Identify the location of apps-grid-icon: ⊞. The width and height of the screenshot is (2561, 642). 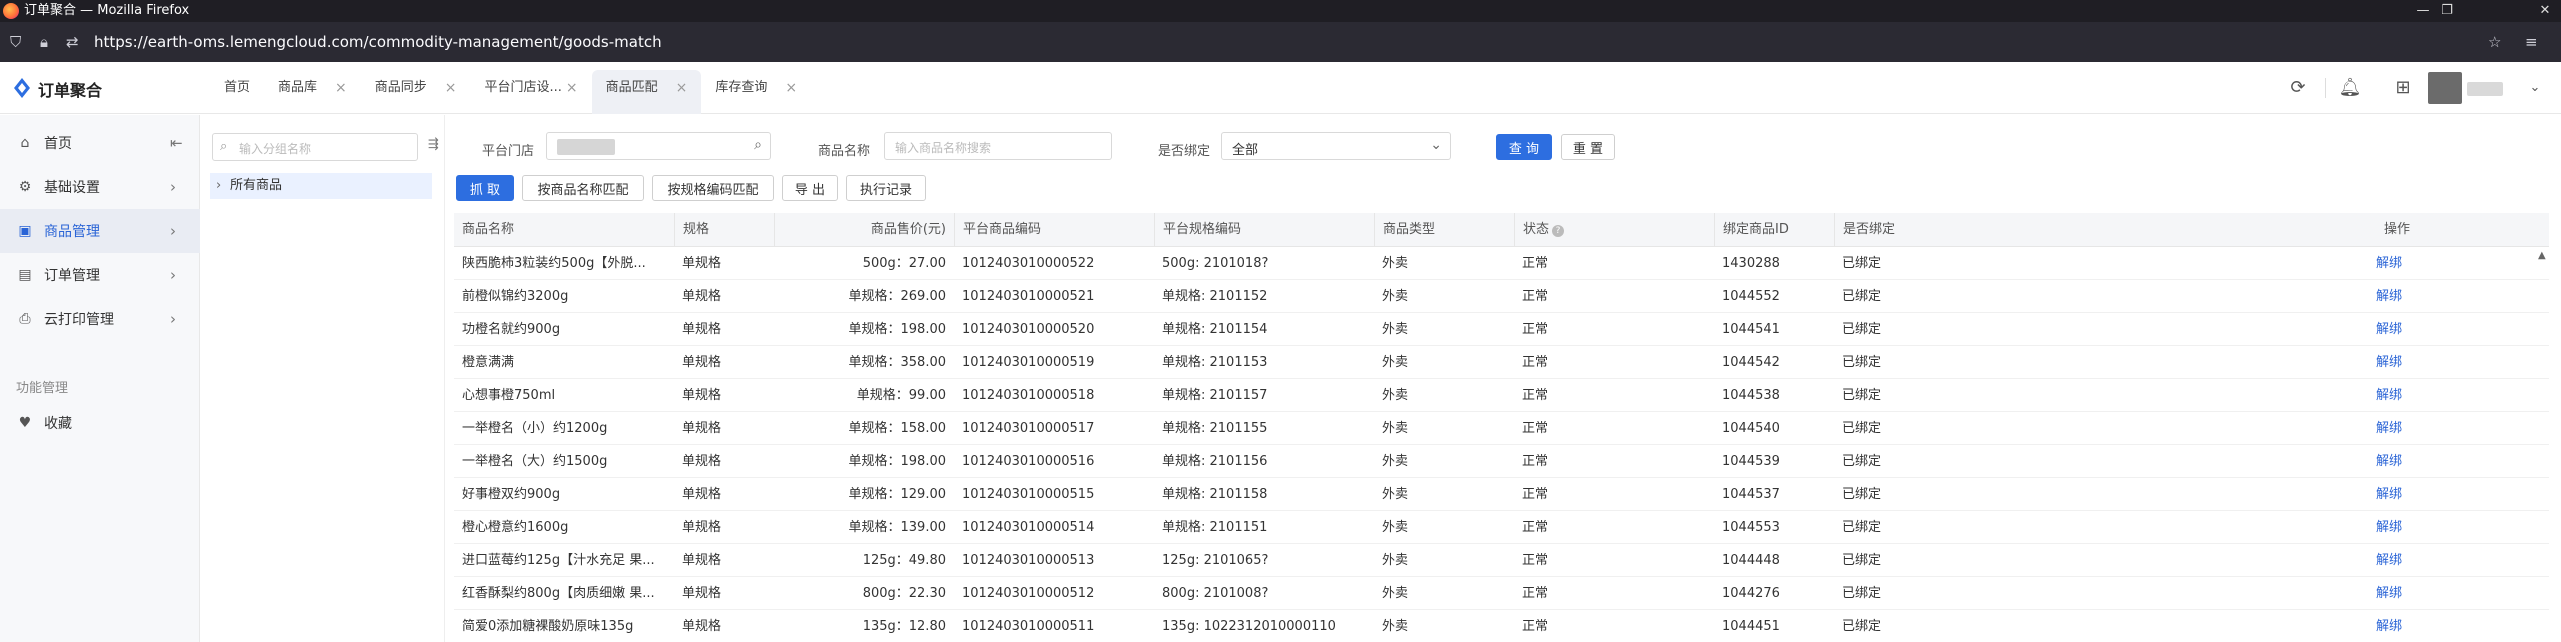
(2403, 88).